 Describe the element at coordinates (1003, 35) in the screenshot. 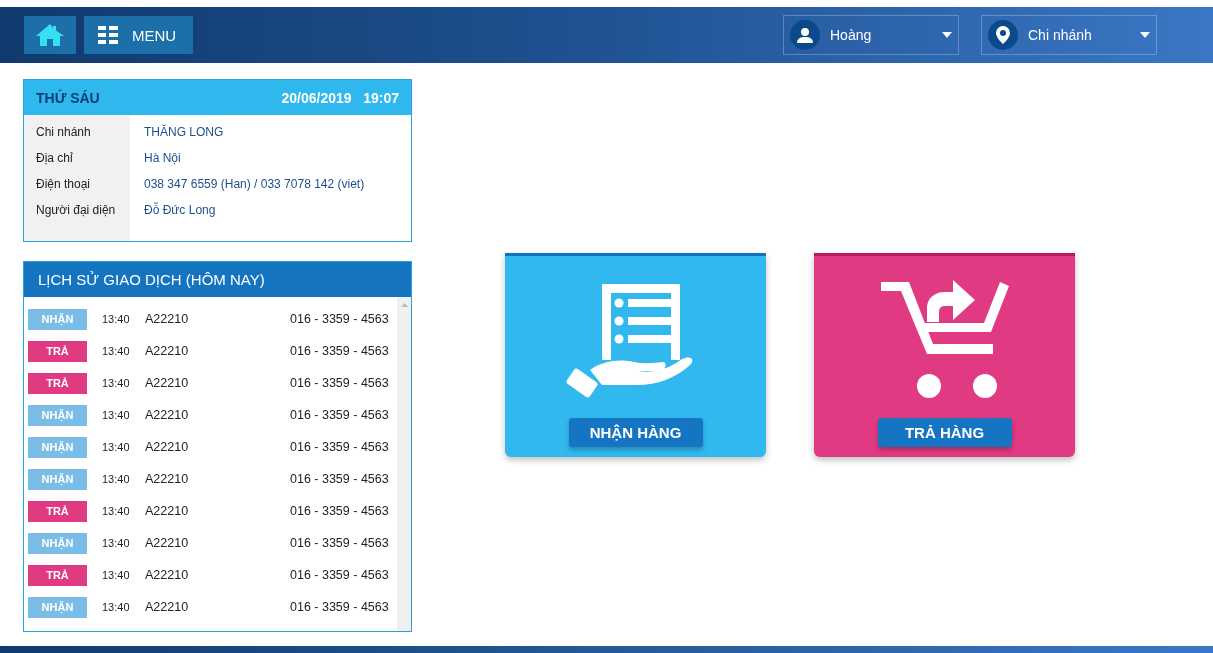

I see `location-pin-icon` at that location.